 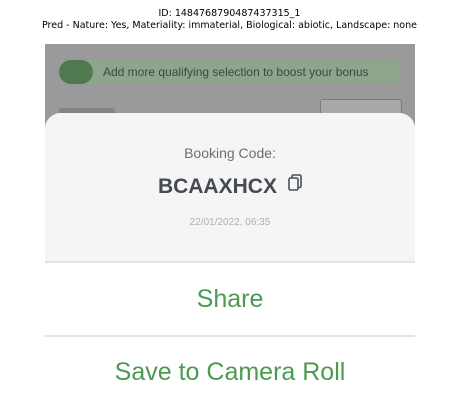 I want to click on share-button: Share, so click(x=230, y=299).